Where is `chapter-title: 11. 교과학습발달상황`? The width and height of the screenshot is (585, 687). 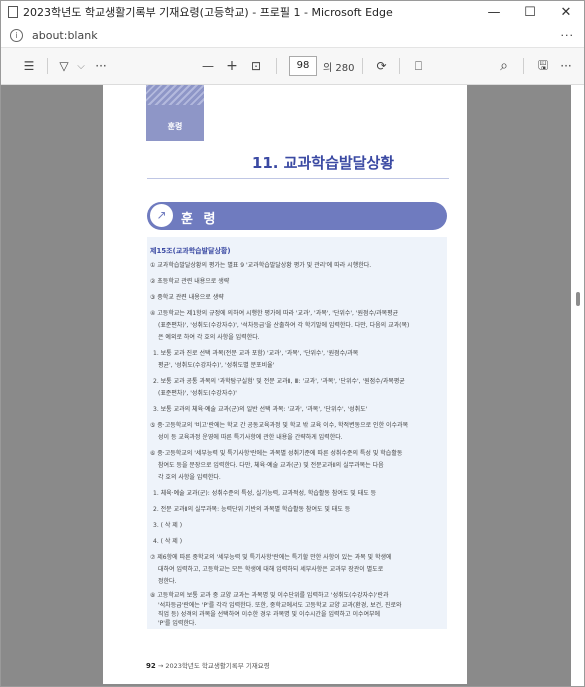
chapter-title: 11. 교과학습발달상황 is located at coordinates (323, 163).